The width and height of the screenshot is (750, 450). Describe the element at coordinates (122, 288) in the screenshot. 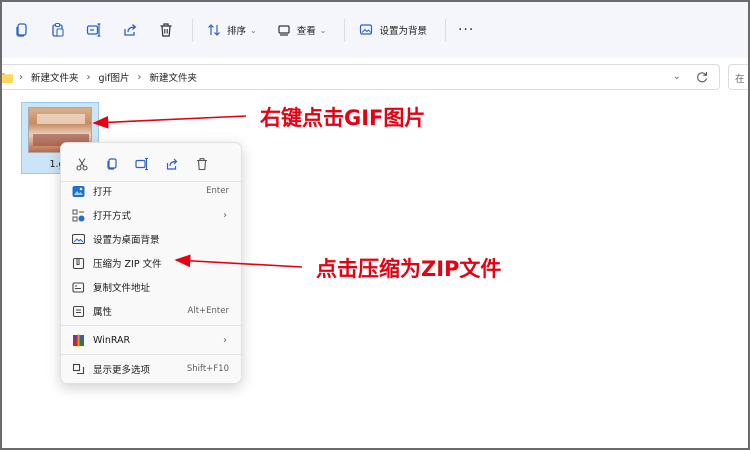

I see `menu-item-label: 复制文件地址` at that location.